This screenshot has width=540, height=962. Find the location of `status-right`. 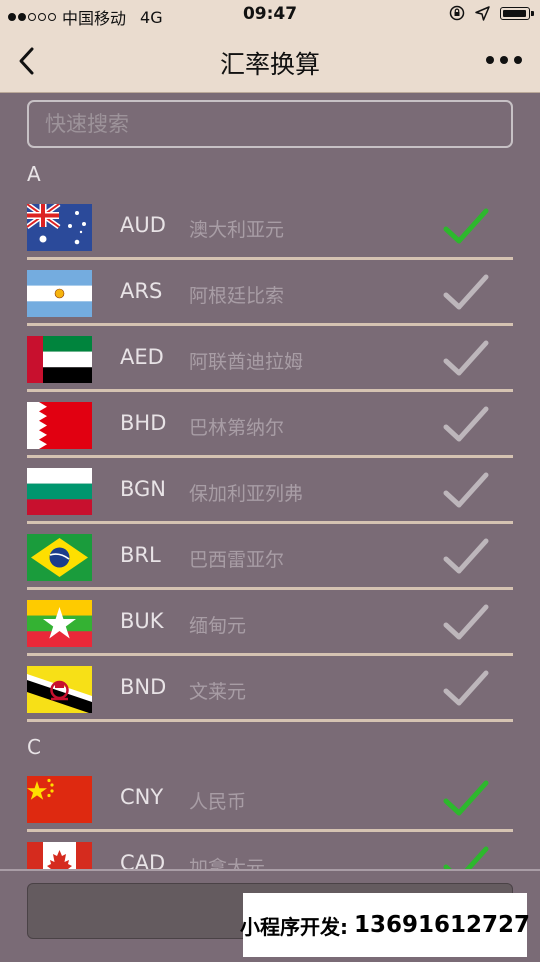

status-right is located at coordinates (491, 13).